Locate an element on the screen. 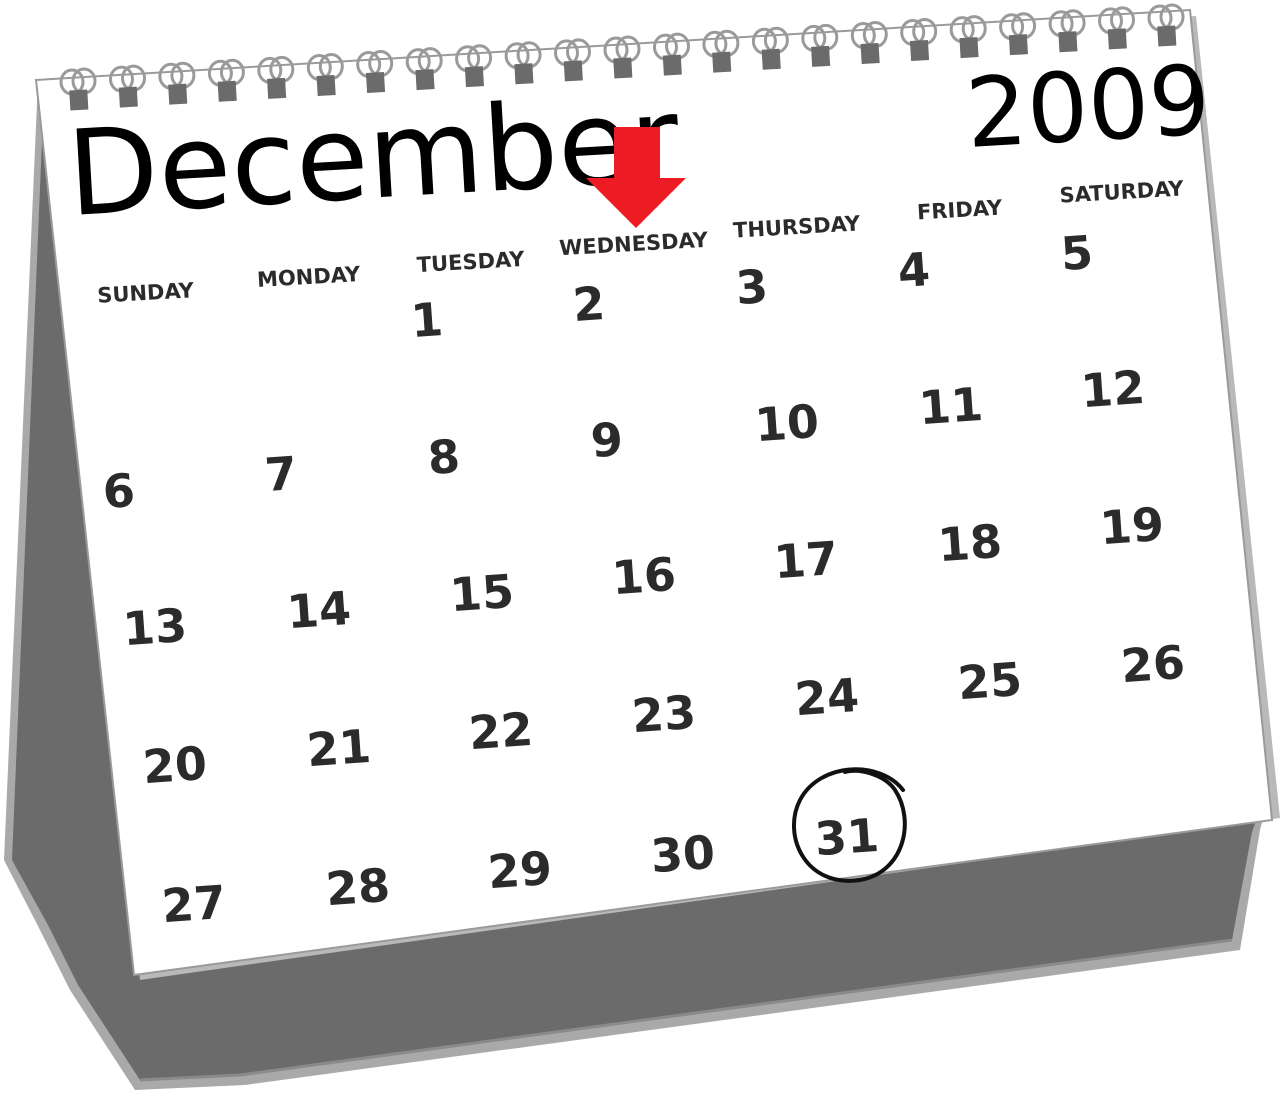 This screenshot has height=1100, width=1280. year-title: 2009 is located at coordinates (1088, 107).